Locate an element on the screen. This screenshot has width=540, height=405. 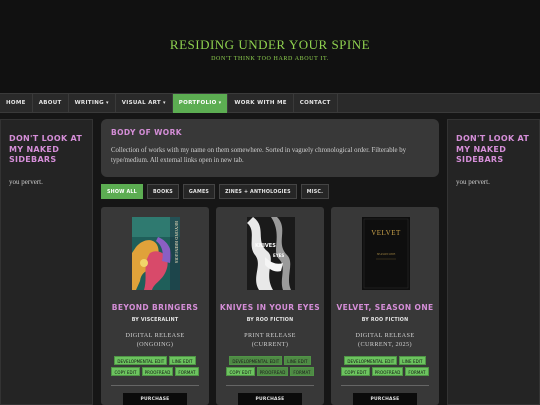
card-title: BEYOND BRINGERS is located at coordinates (155, 307).